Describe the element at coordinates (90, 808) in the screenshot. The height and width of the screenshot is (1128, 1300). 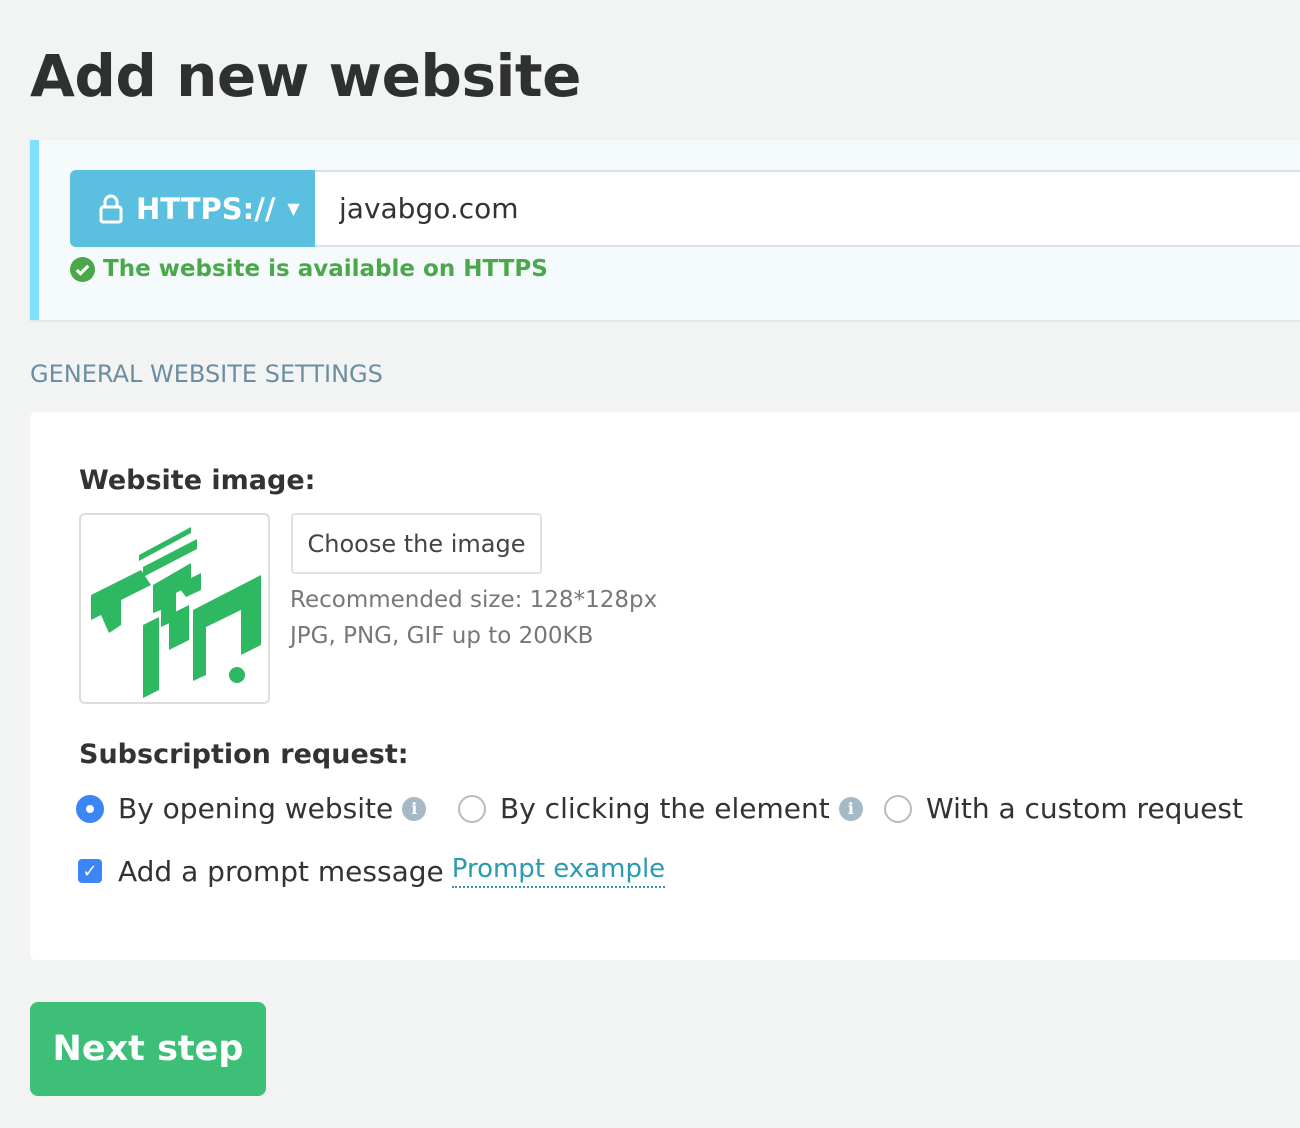
I see `radio-selected` at that location.